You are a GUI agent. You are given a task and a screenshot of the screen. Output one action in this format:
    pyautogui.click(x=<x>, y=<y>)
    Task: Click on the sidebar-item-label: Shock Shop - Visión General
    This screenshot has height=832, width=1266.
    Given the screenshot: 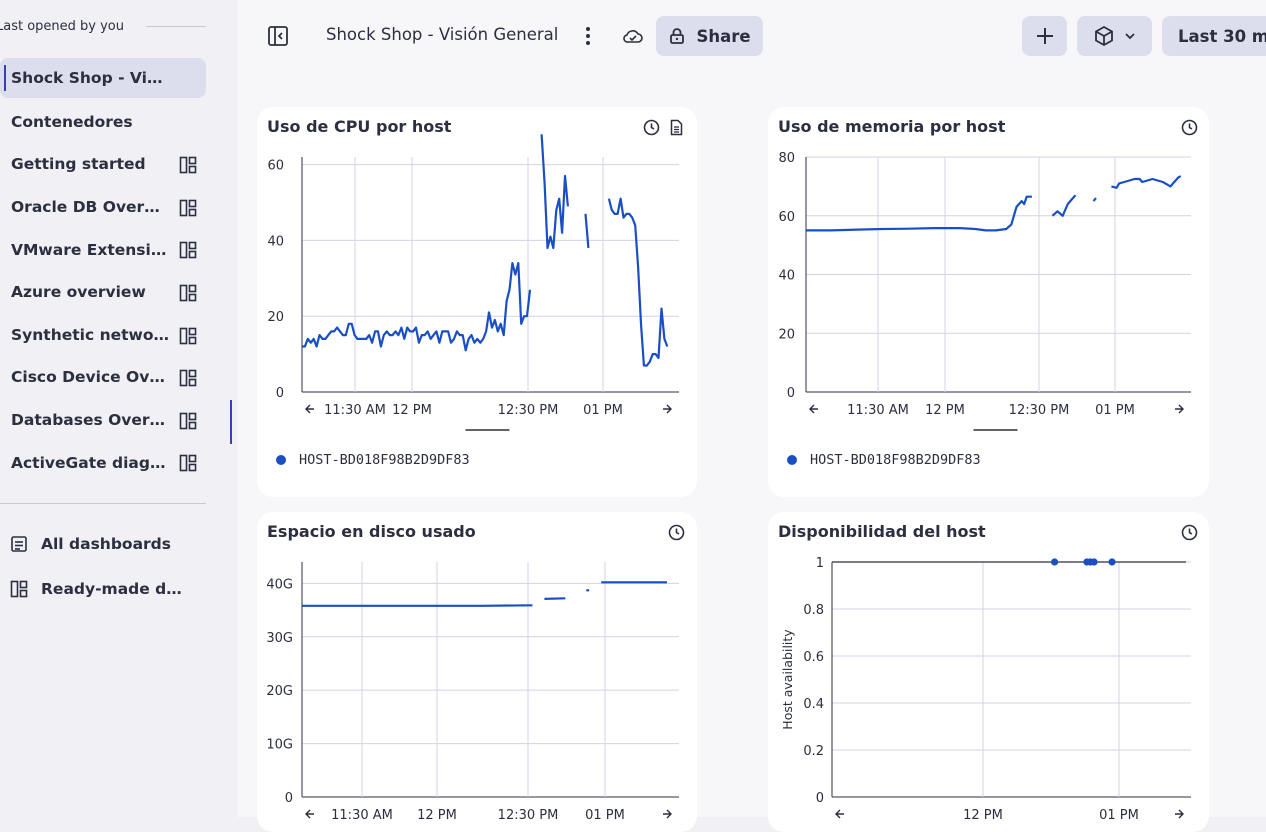 What is the action you would take?
    pyautogui.click(x=90, y=78)
    